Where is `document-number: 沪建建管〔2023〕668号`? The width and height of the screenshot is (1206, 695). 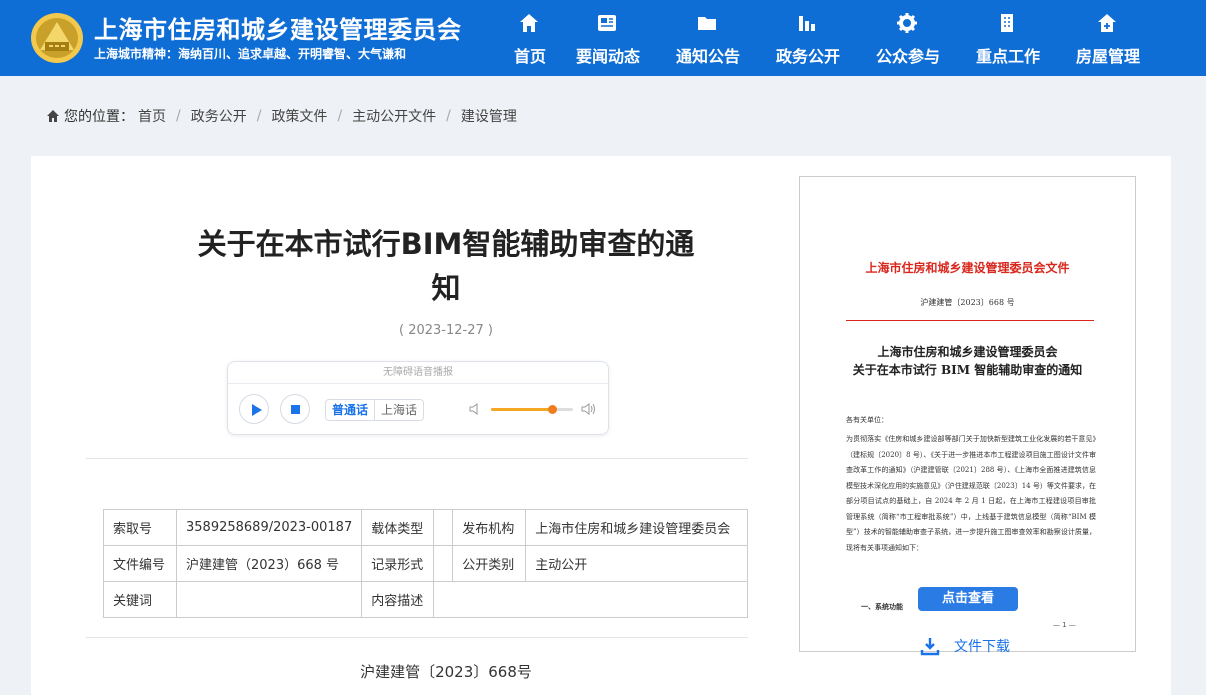 document-number: 沪建建管〔2023〕668号 is located at coordinates (446, 672).